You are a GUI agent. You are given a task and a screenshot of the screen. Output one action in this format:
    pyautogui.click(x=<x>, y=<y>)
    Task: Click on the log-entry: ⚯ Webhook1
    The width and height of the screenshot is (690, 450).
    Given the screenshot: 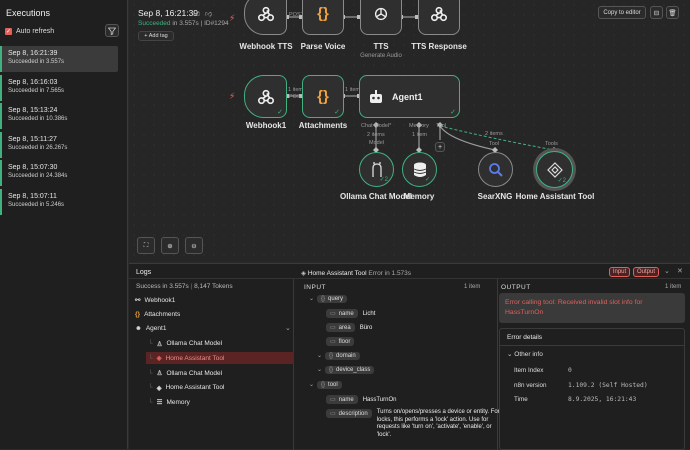 What is the action you would take?
    pyautogui.click(x=155, y=300)
    